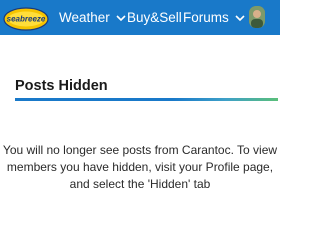 This screenshot has width=320, height=240. I want to click on nav-forums: Forums, so click(214, 17).